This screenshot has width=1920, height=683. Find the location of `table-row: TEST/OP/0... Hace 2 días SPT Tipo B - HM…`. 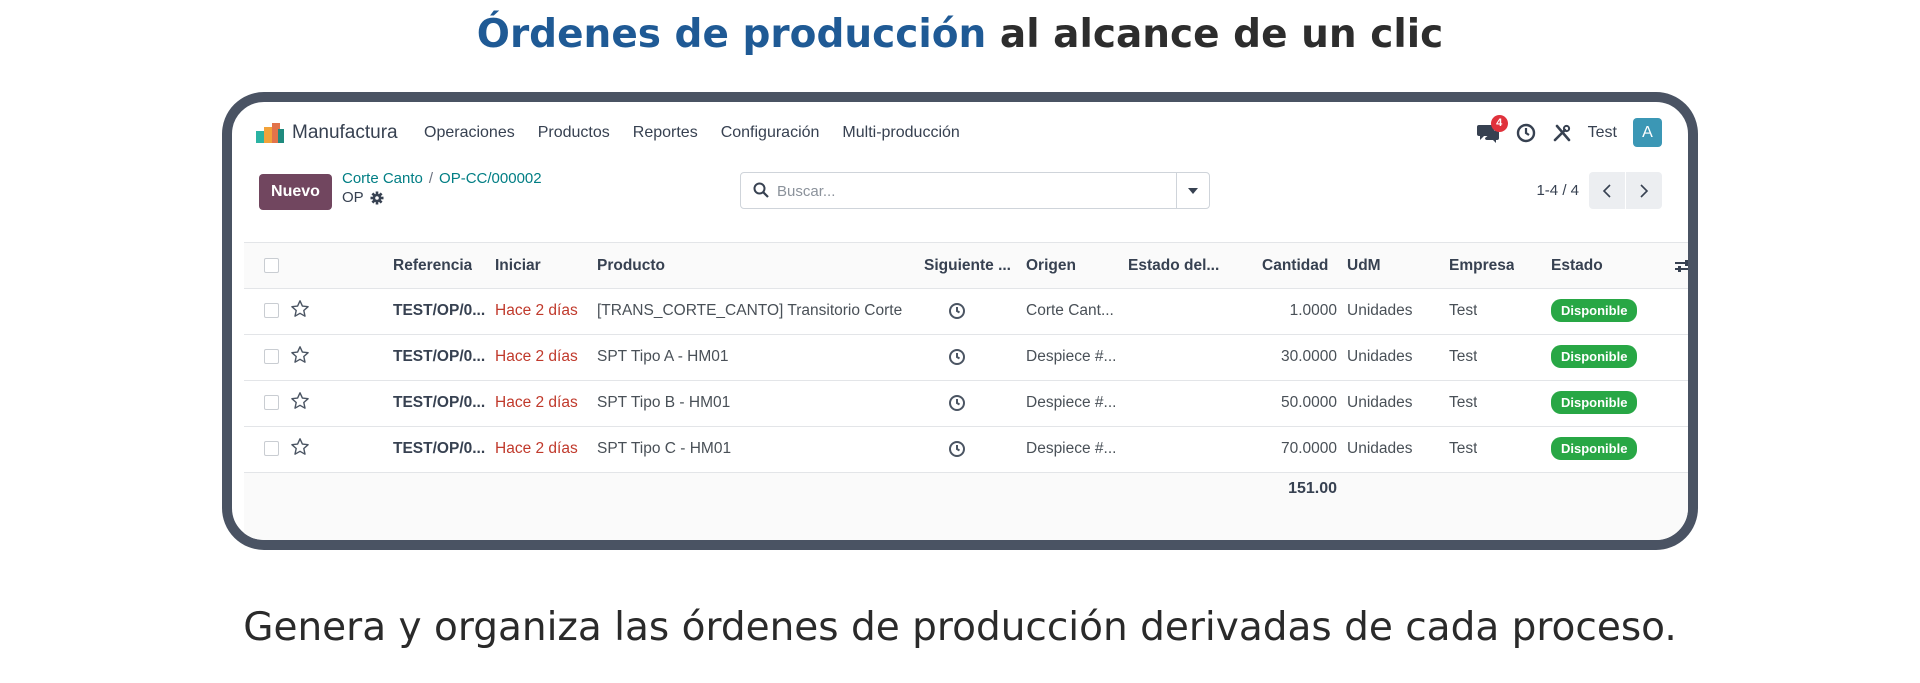

table-row: TEST/OP/0... Hace 2 días SPT Tipo B - HM… is located at coordinates (966, 404).